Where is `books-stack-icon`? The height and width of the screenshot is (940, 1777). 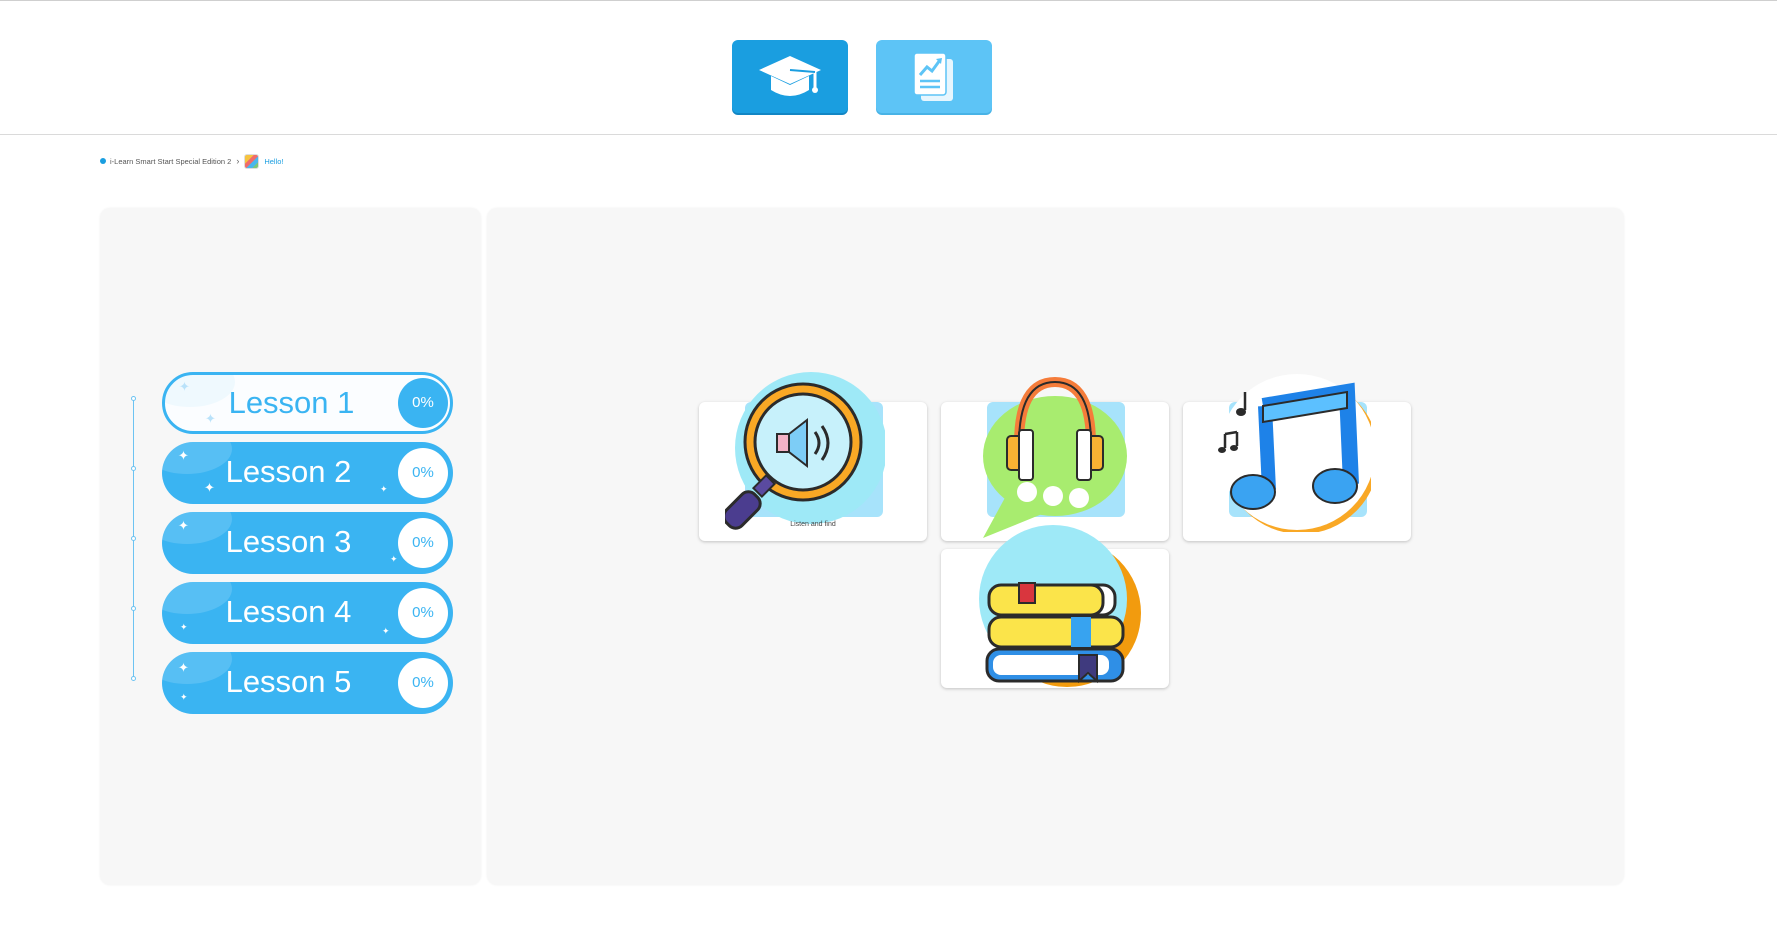 books-stack-icon is located at coordinates (1060, 606).